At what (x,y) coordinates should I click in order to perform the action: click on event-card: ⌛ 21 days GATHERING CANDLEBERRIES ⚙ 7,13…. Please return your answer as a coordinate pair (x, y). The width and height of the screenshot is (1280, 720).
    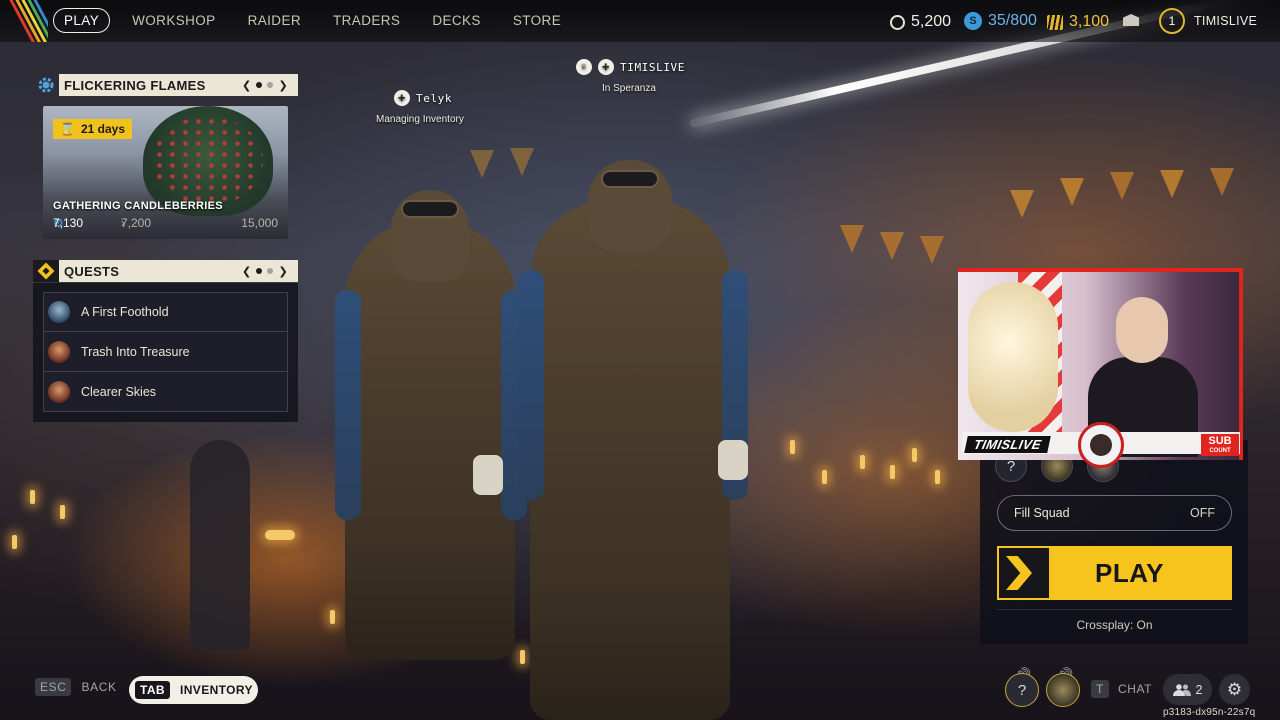
    Looking at the image, I should click on (165, 172).